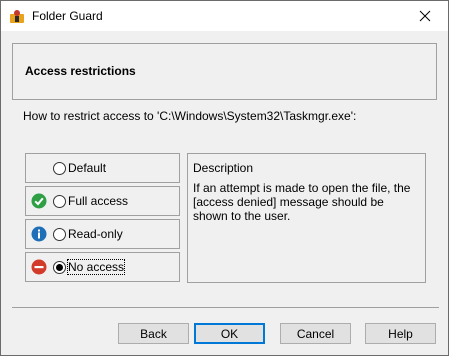 Image resolution: width=449 pixels, height=356 pixels. I want to click on cancel-button: Cancel, so click(315, 333).